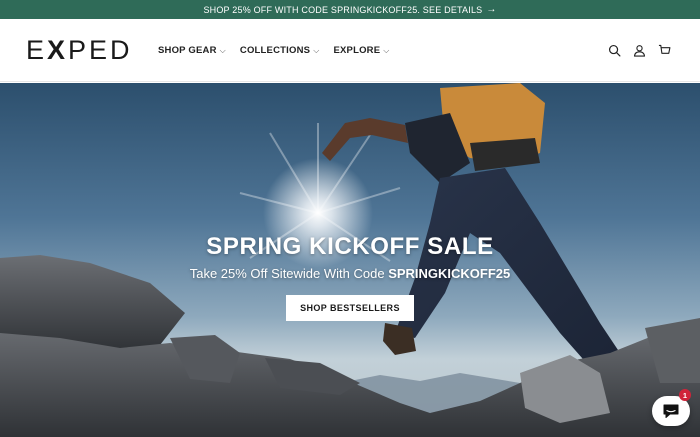  Describe the element at coordinates (491, 9) in the screenshot. I see `arrow-right-icon: →` at that location.